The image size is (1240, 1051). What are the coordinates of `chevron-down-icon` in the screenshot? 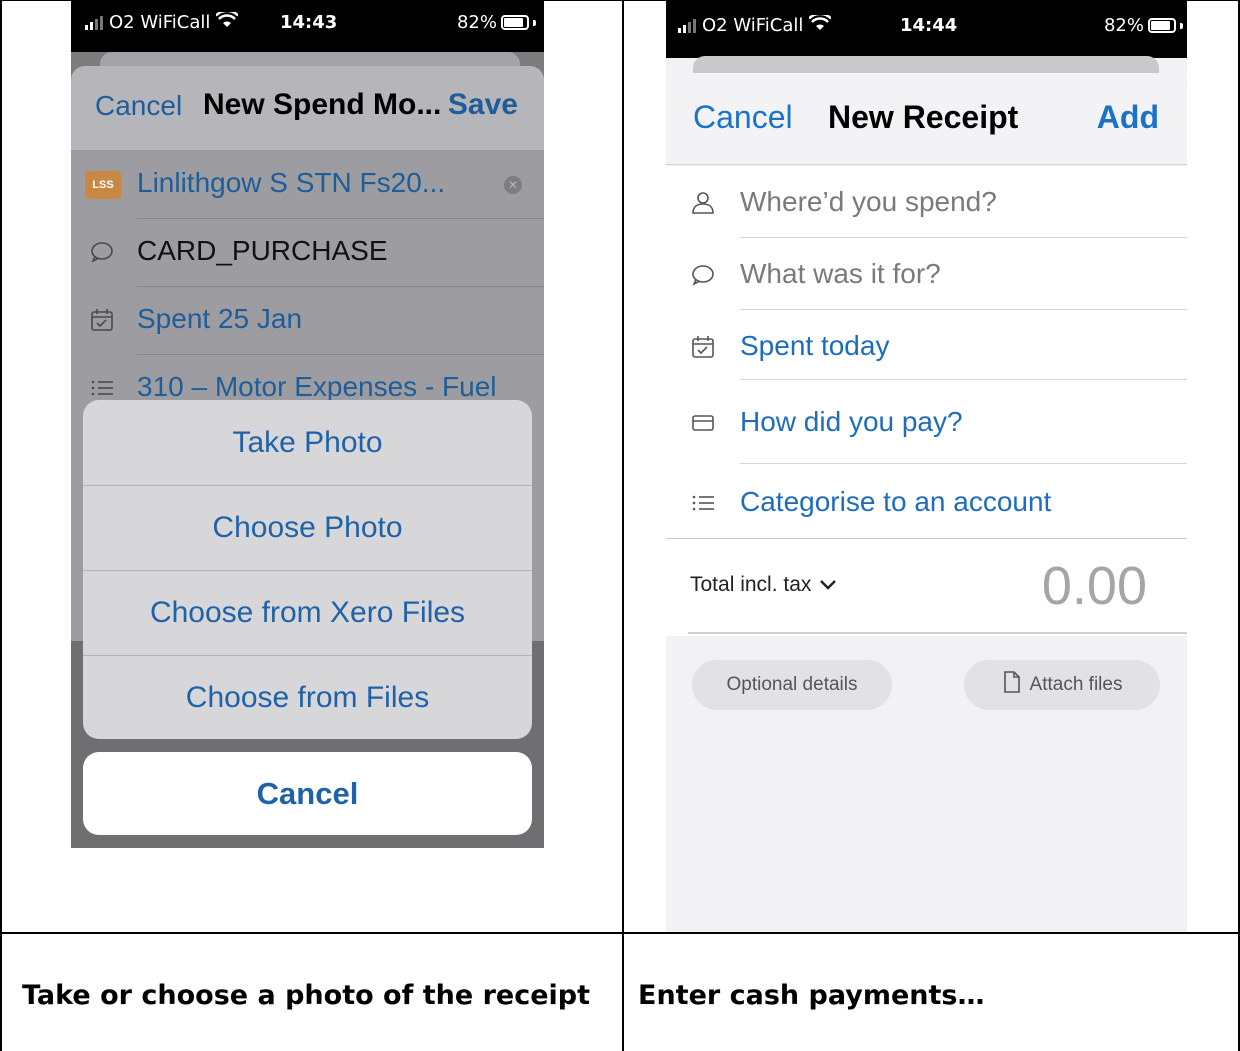 It's located at (828, 585).